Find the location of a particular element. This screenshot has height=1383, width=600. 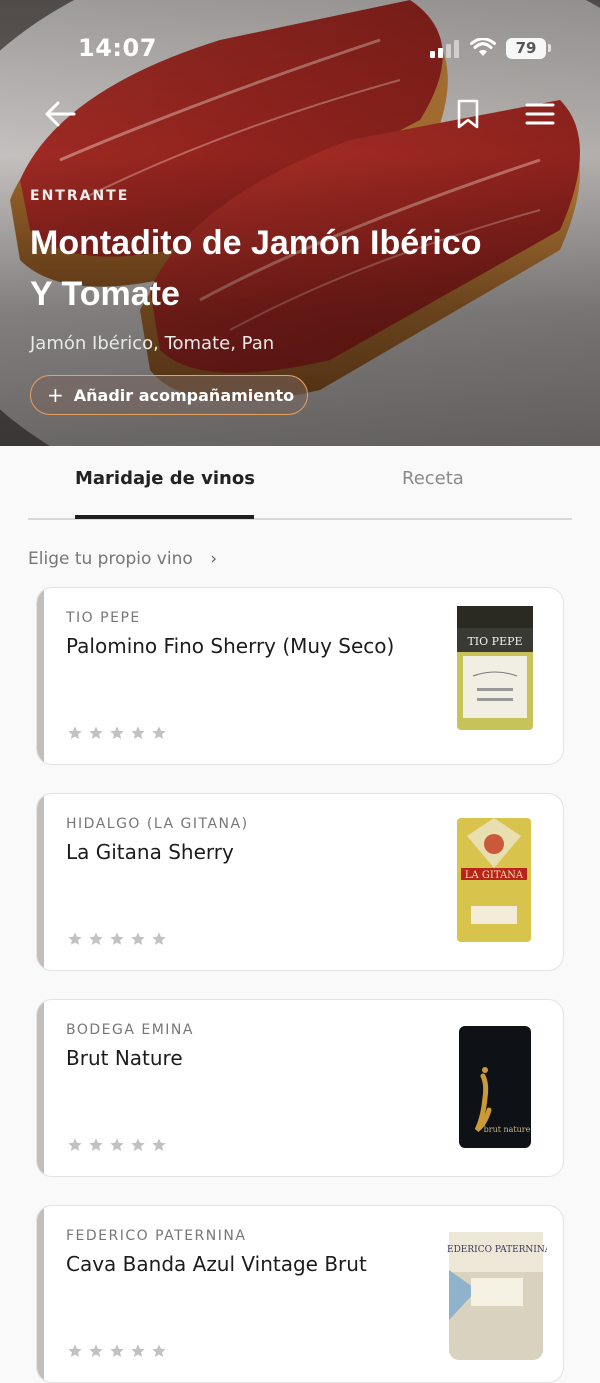

bottle-label-text: FEDERICO PATERNINA is located at coordinates (497, 1250).